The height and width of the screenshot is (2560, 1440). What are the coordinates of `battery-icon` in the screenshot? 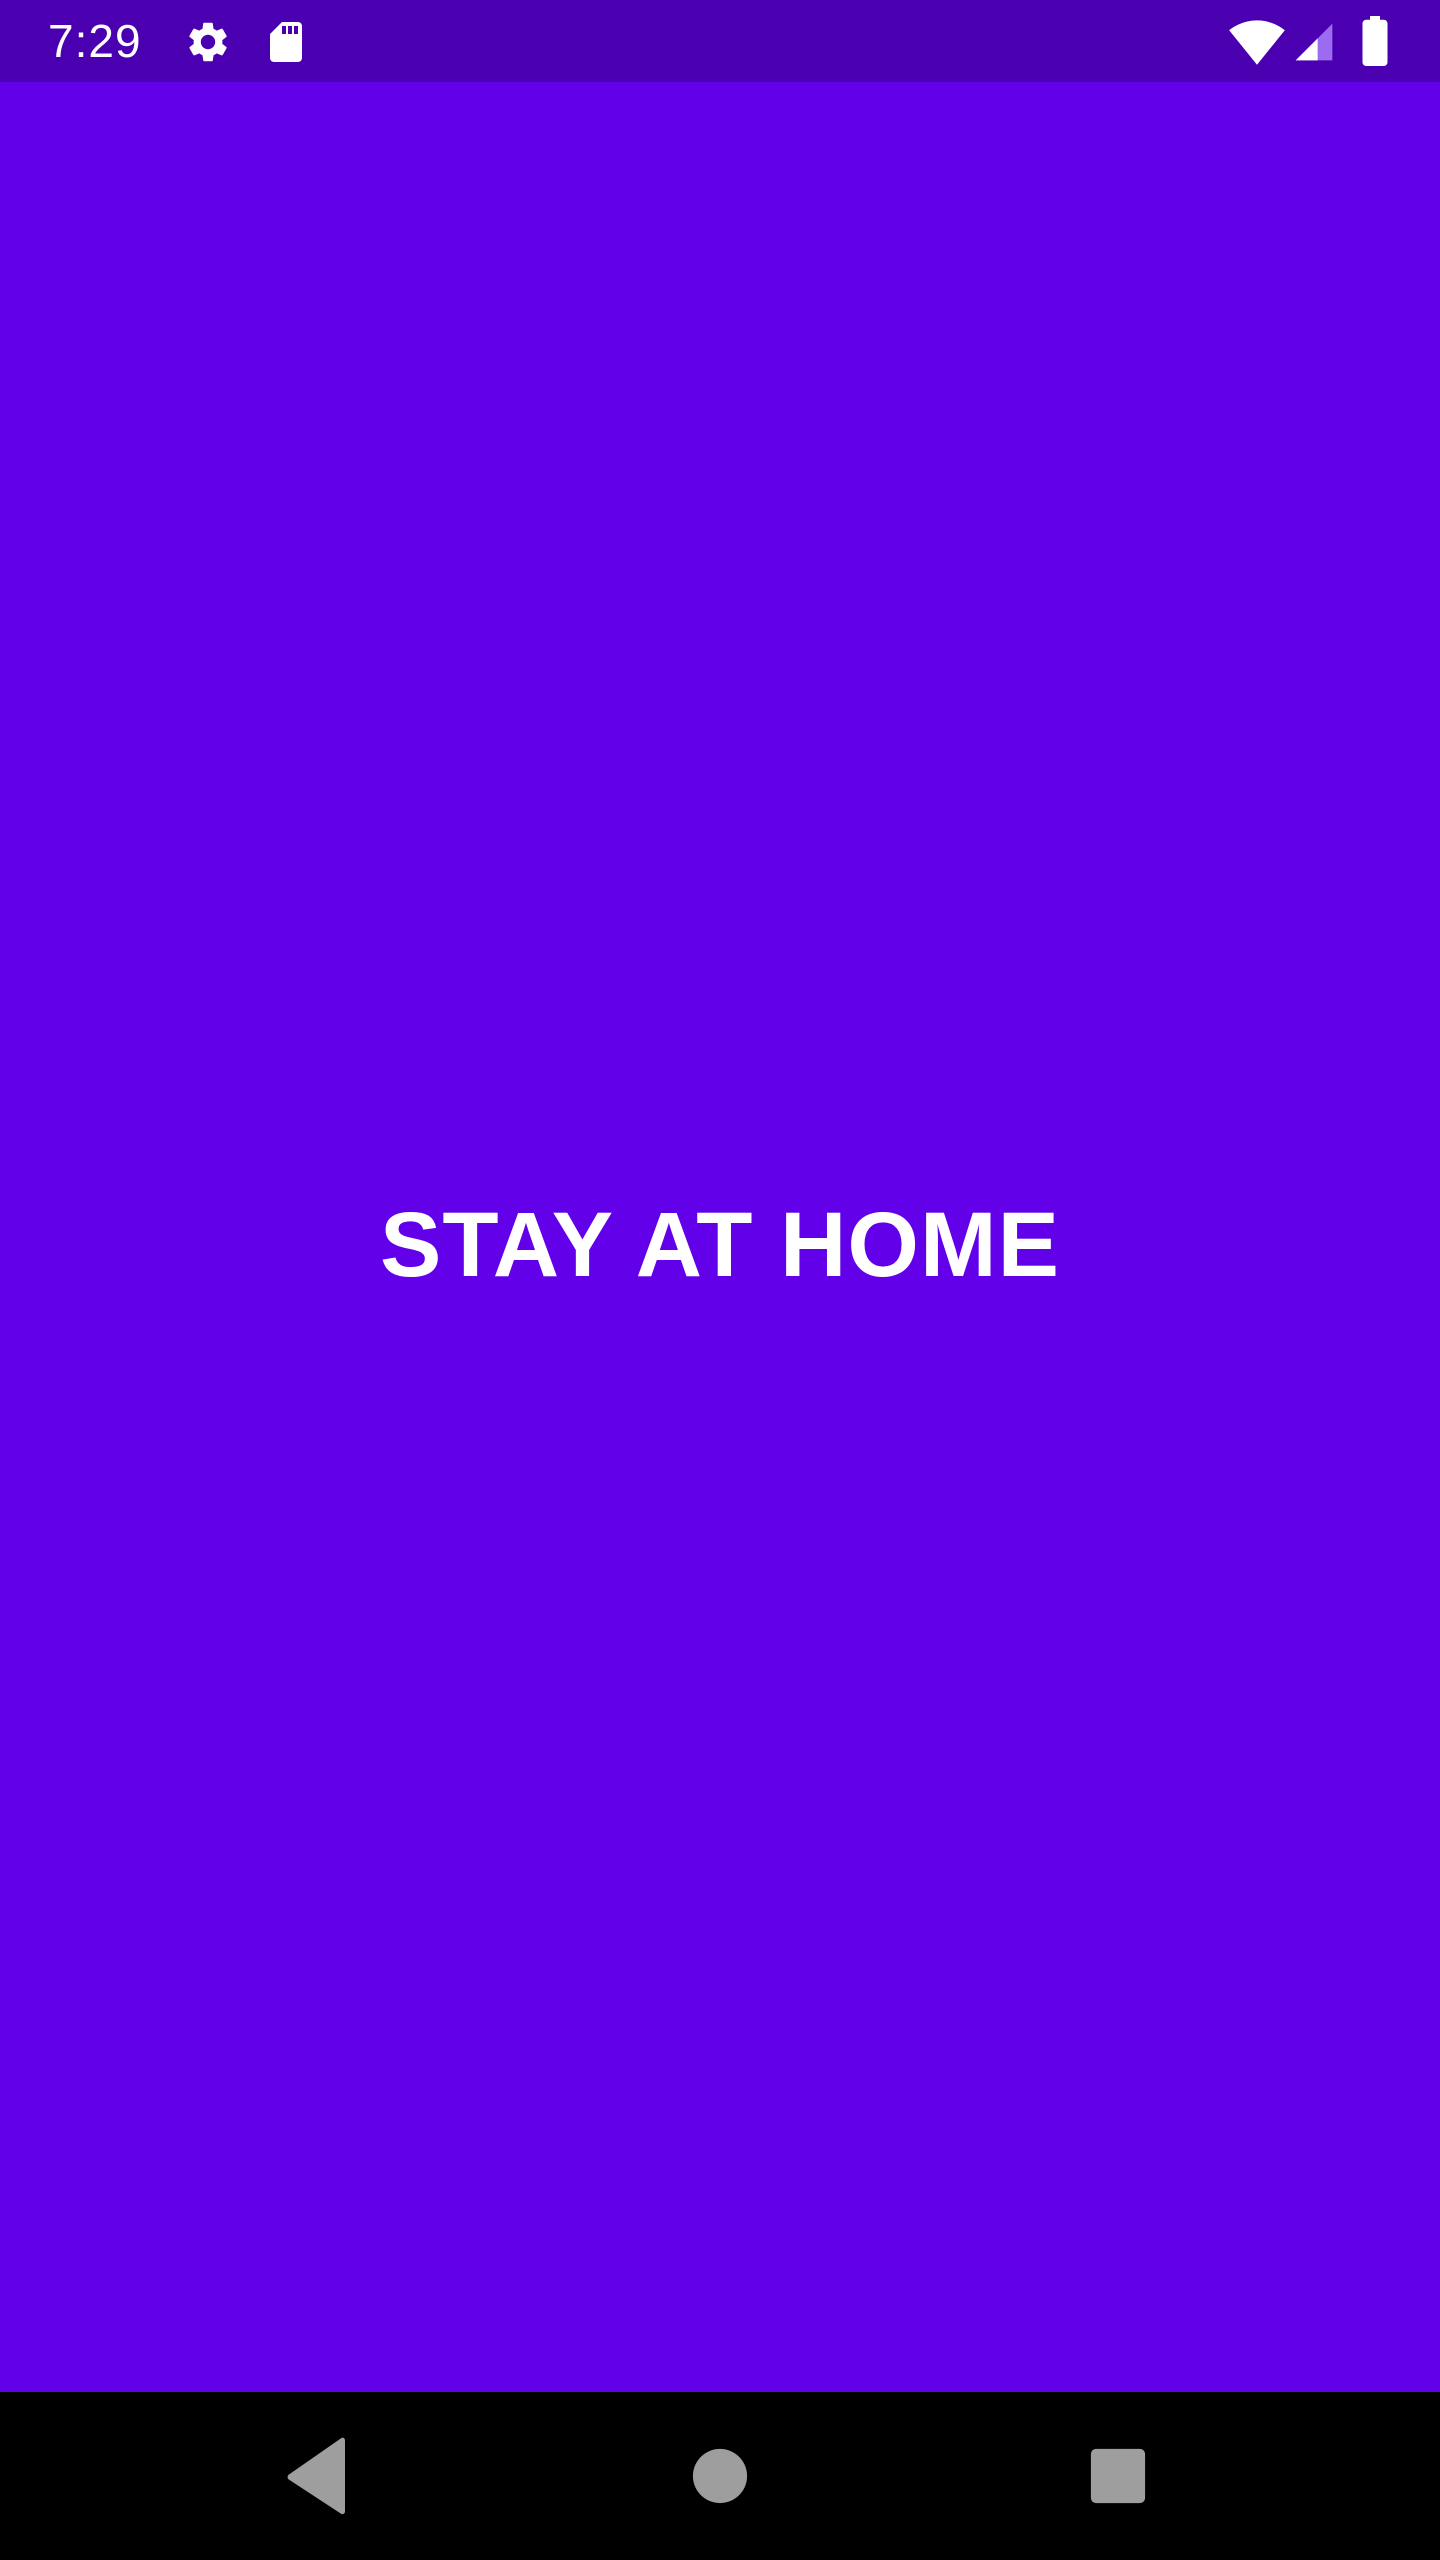 It's located at (1375, 41).